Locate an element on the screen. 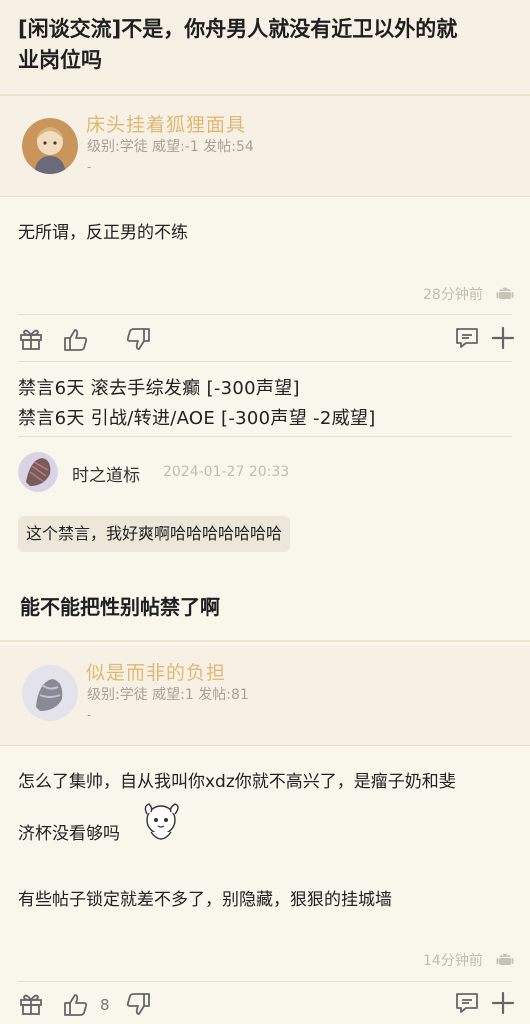  thread-title-line2: 业岗位吗 is located at coordinates (60, 60).